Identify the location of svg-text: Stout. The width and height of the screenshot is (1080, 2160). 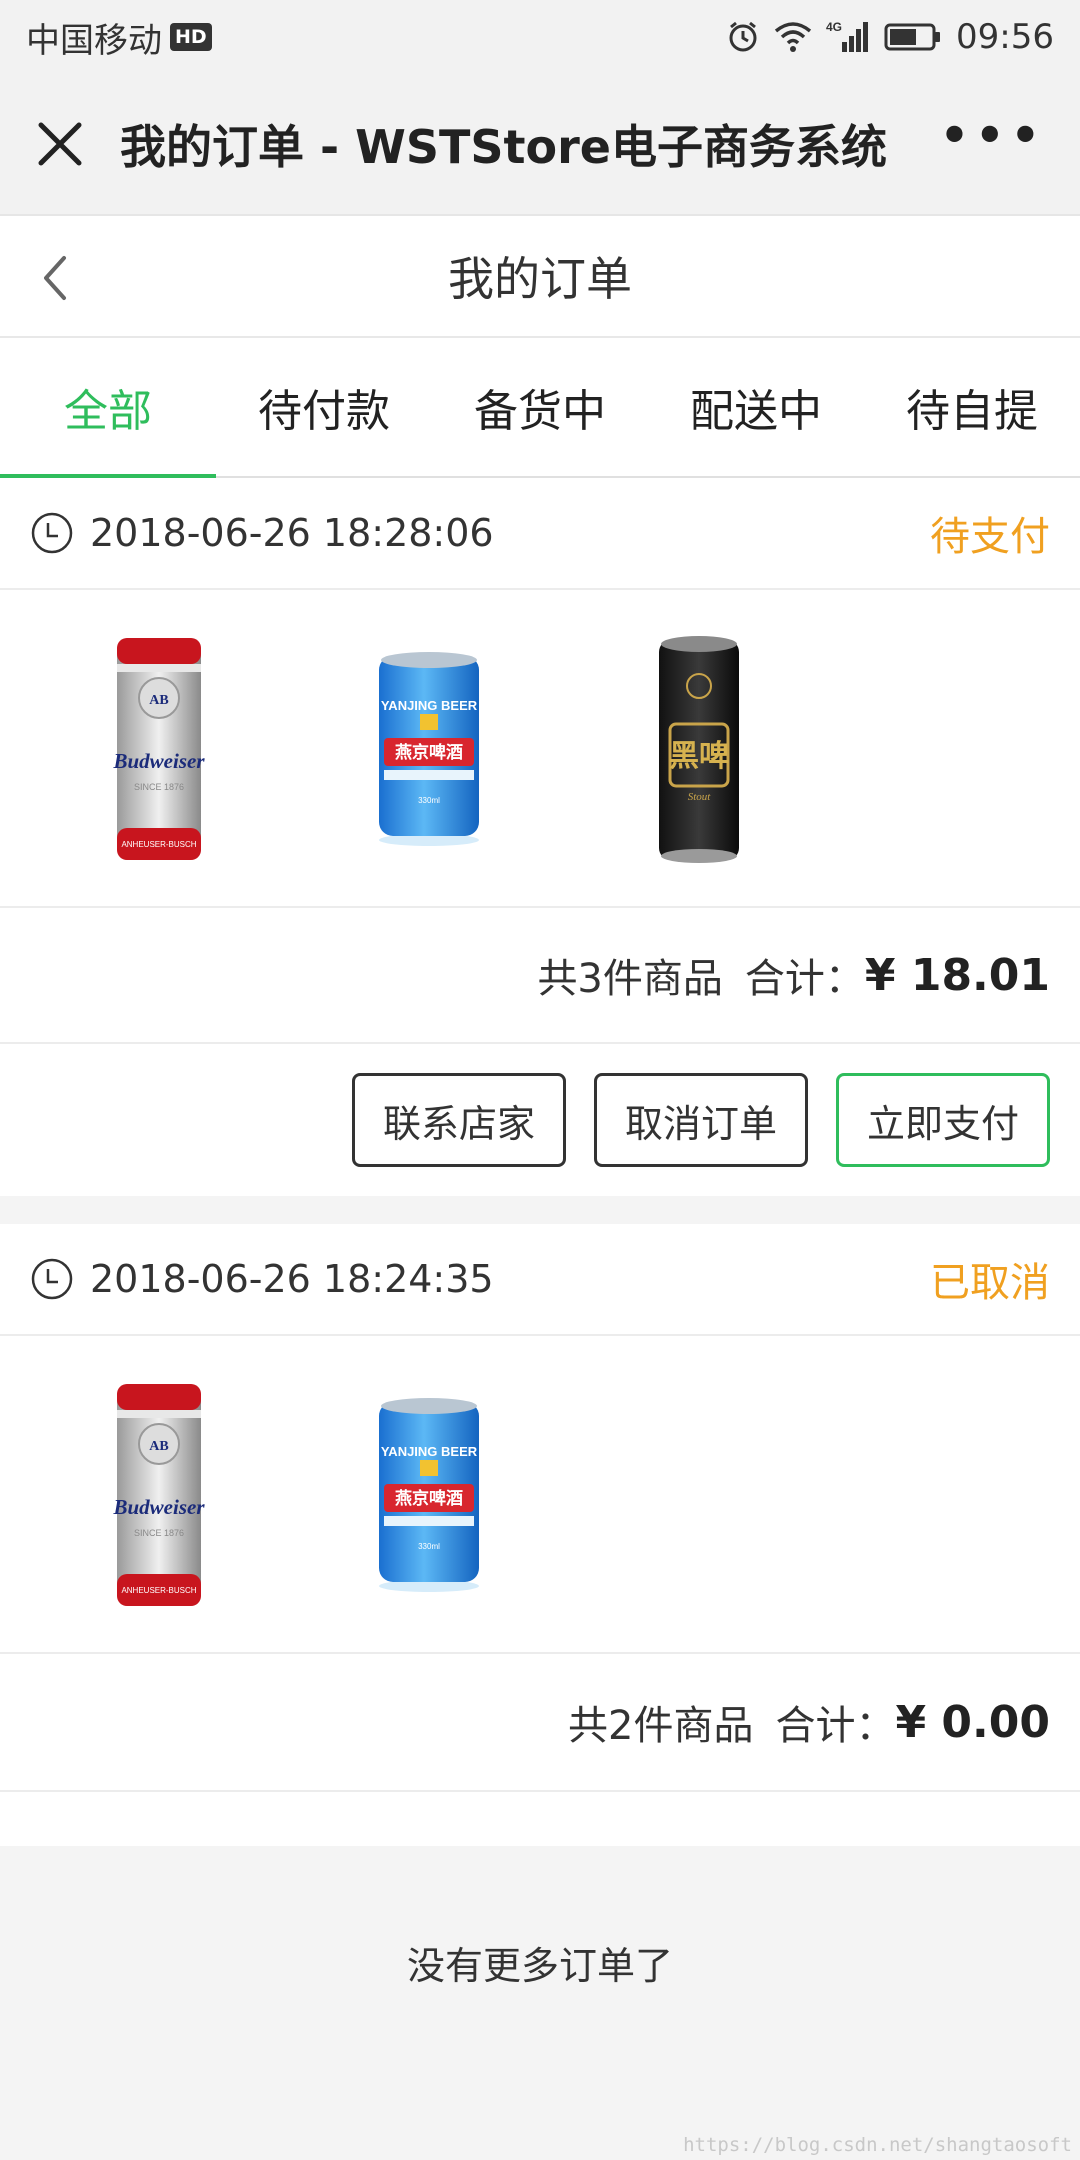
(700, 797).